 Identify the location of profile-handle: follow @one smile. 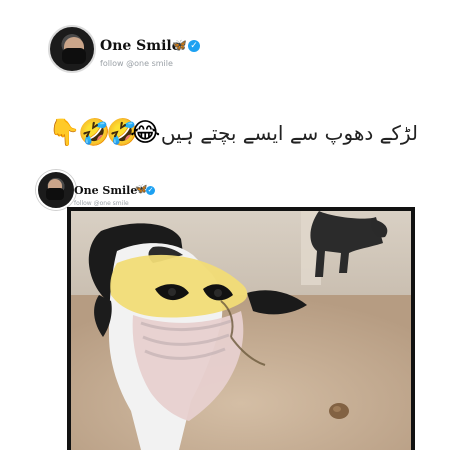
(136, 63).